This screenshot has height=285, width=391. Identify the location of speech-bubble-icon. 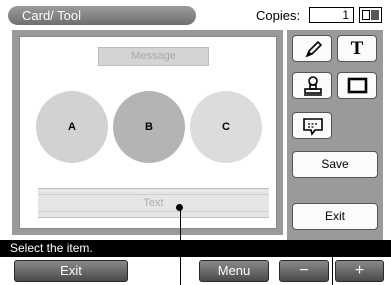
(313, 127).